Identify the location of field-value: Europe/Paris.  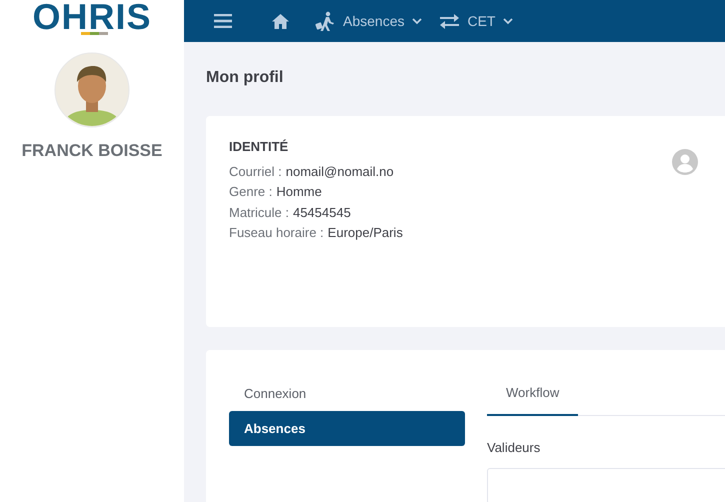
(365, 233).